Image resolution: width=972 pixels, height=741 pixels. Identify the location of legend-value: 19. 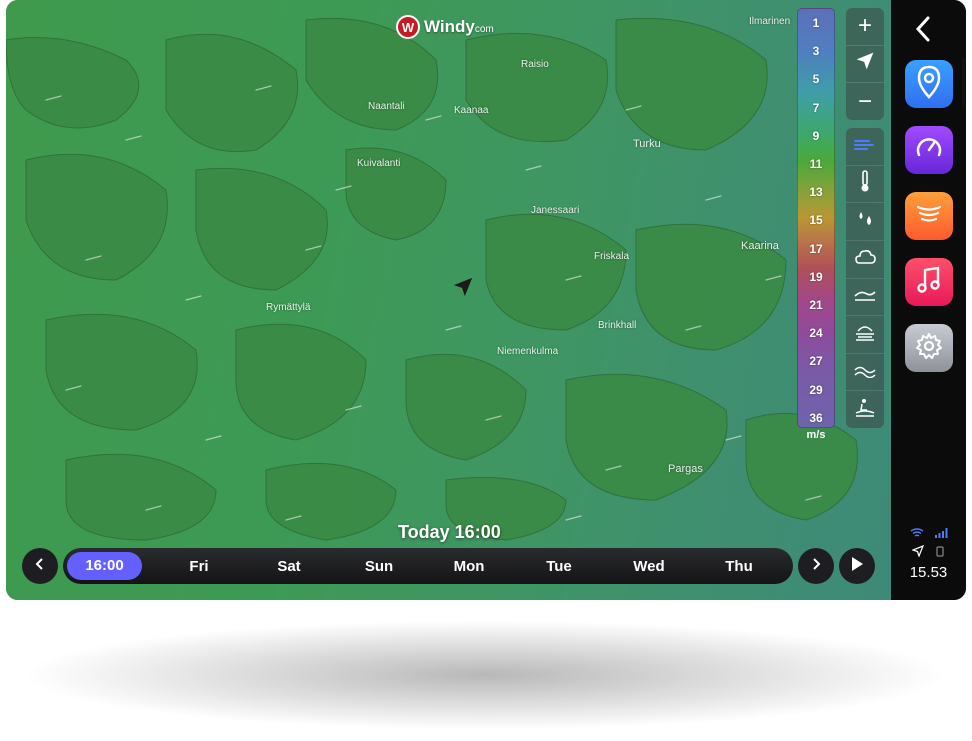
(816, 276).